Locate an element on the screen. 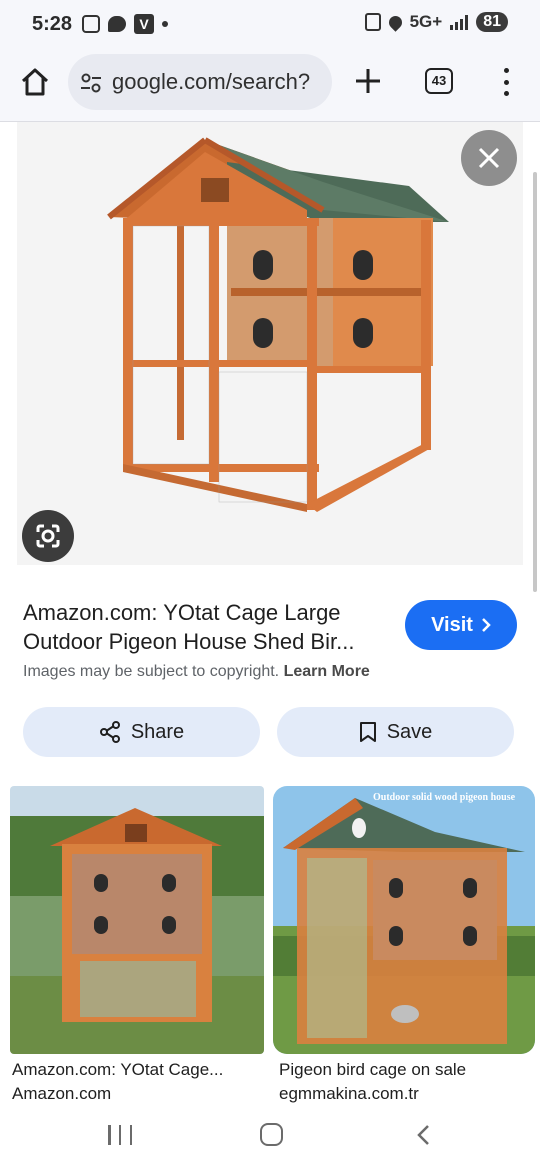 The image size is (540, 1170). google-lens-button is located at coordinates (48, 536).